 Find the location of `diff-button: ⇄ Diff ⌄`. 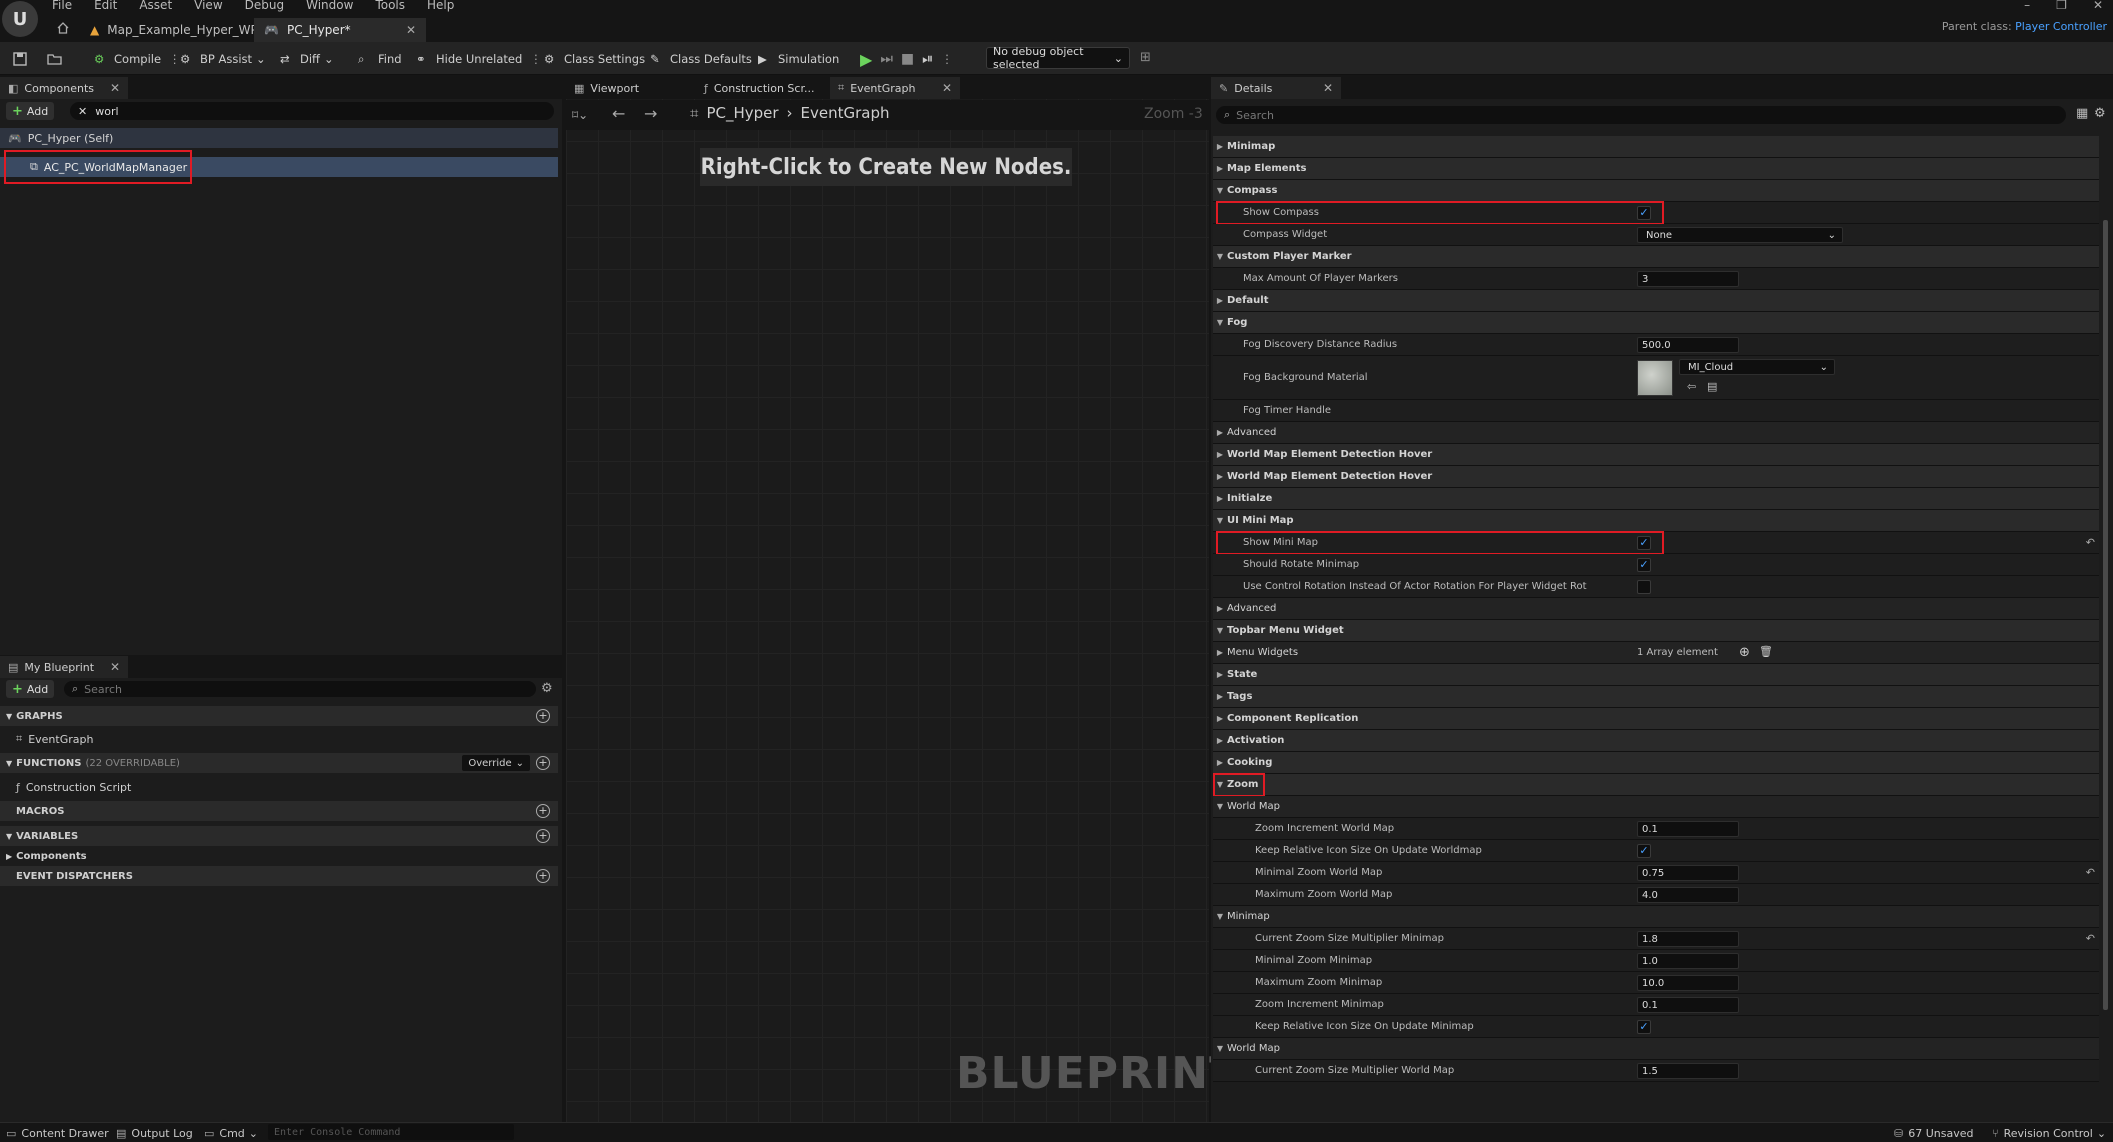

diff-button: ⇄ Diff ⌄ is located at coordinates (307, 59).